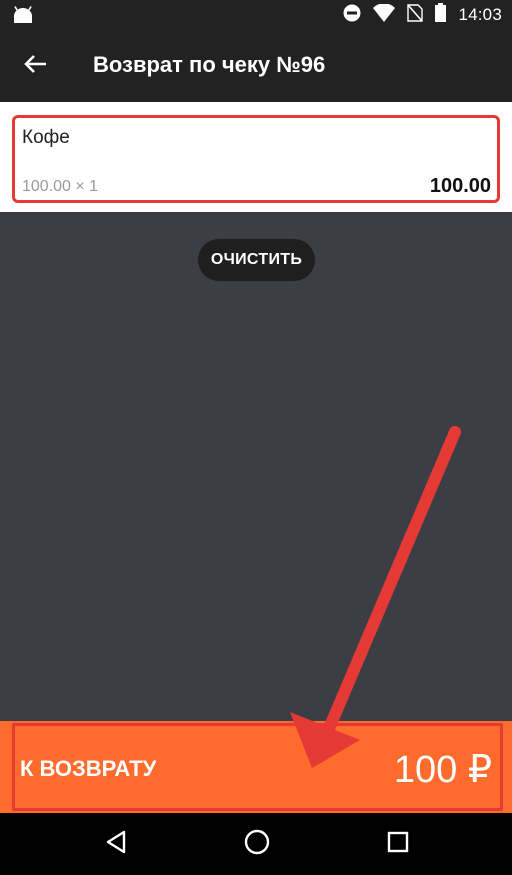 The image size is (512, 875). Describe the element at coordinates (88, 768) in the screenshot. I see `refund-label: К ВОЗВРАТУ` at that location.